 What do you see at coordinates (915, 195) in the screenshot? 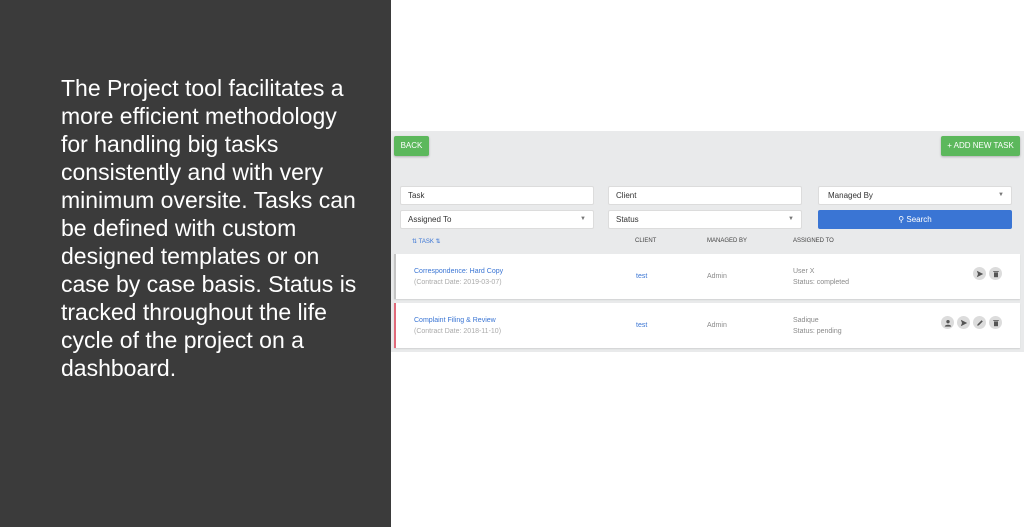
I see `managed-by-select: Managed By ▼` at bounding box center [915, 195].